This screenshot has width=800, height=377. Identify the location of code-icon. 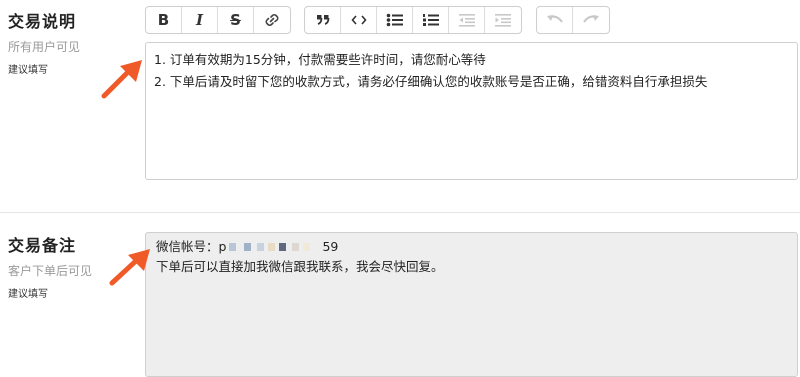
(358, 20).